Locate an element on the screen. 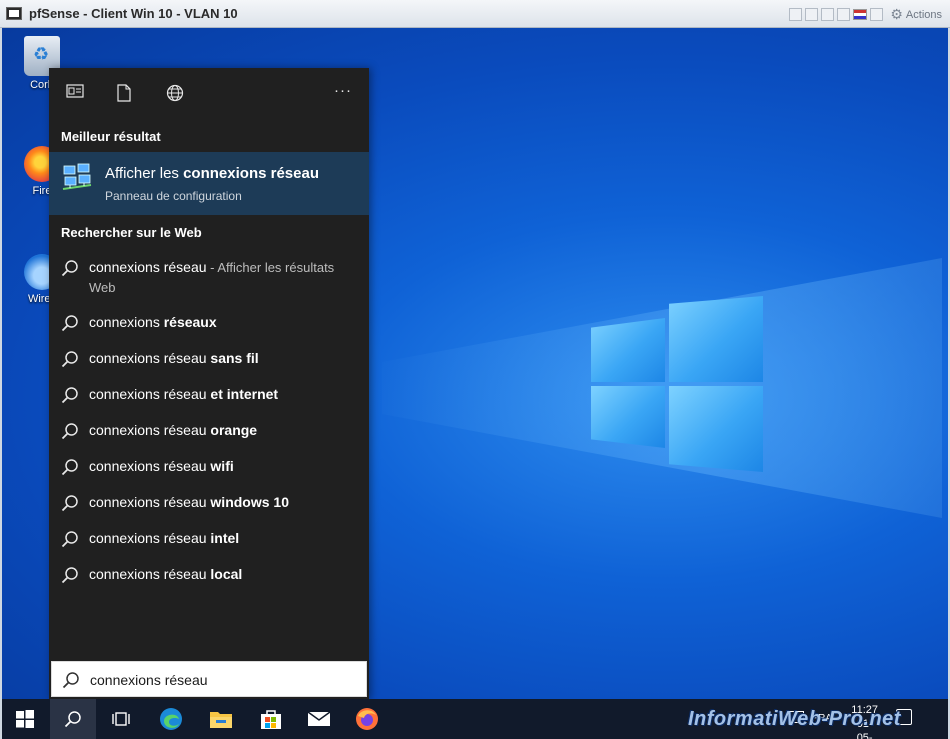 This screenshot has height=739, width=950. best-result-heading: Meilleur résultat is located at coordinates (111, 136).